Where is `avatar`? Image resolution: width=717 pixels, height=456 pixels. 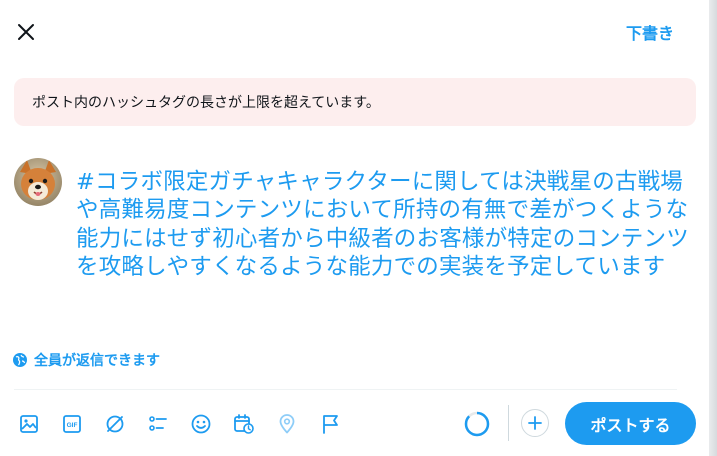
avatar is located at coordinates (38, 182).